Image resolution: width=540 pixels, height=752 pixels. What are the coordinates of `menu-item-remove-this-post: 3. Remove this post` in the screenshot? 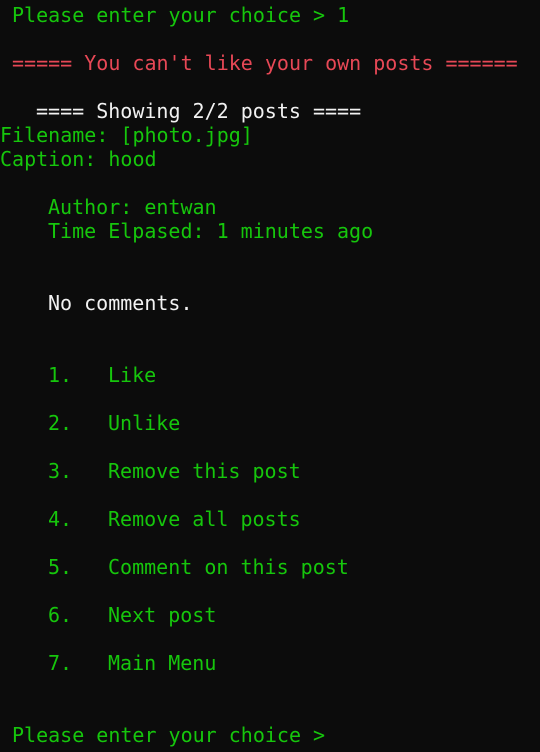 It's located at (174, 471).